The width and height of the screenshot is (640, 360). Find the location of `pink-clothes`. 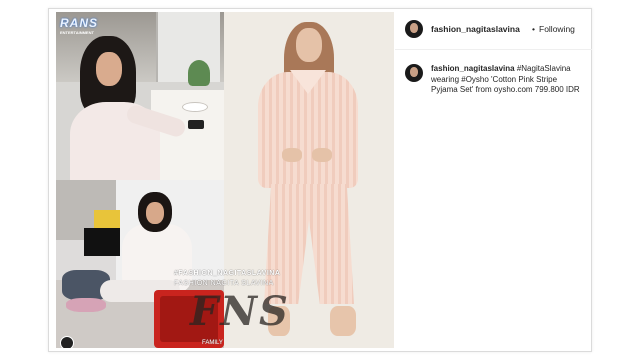

pink-clothes is located at coordinates (86, 305).